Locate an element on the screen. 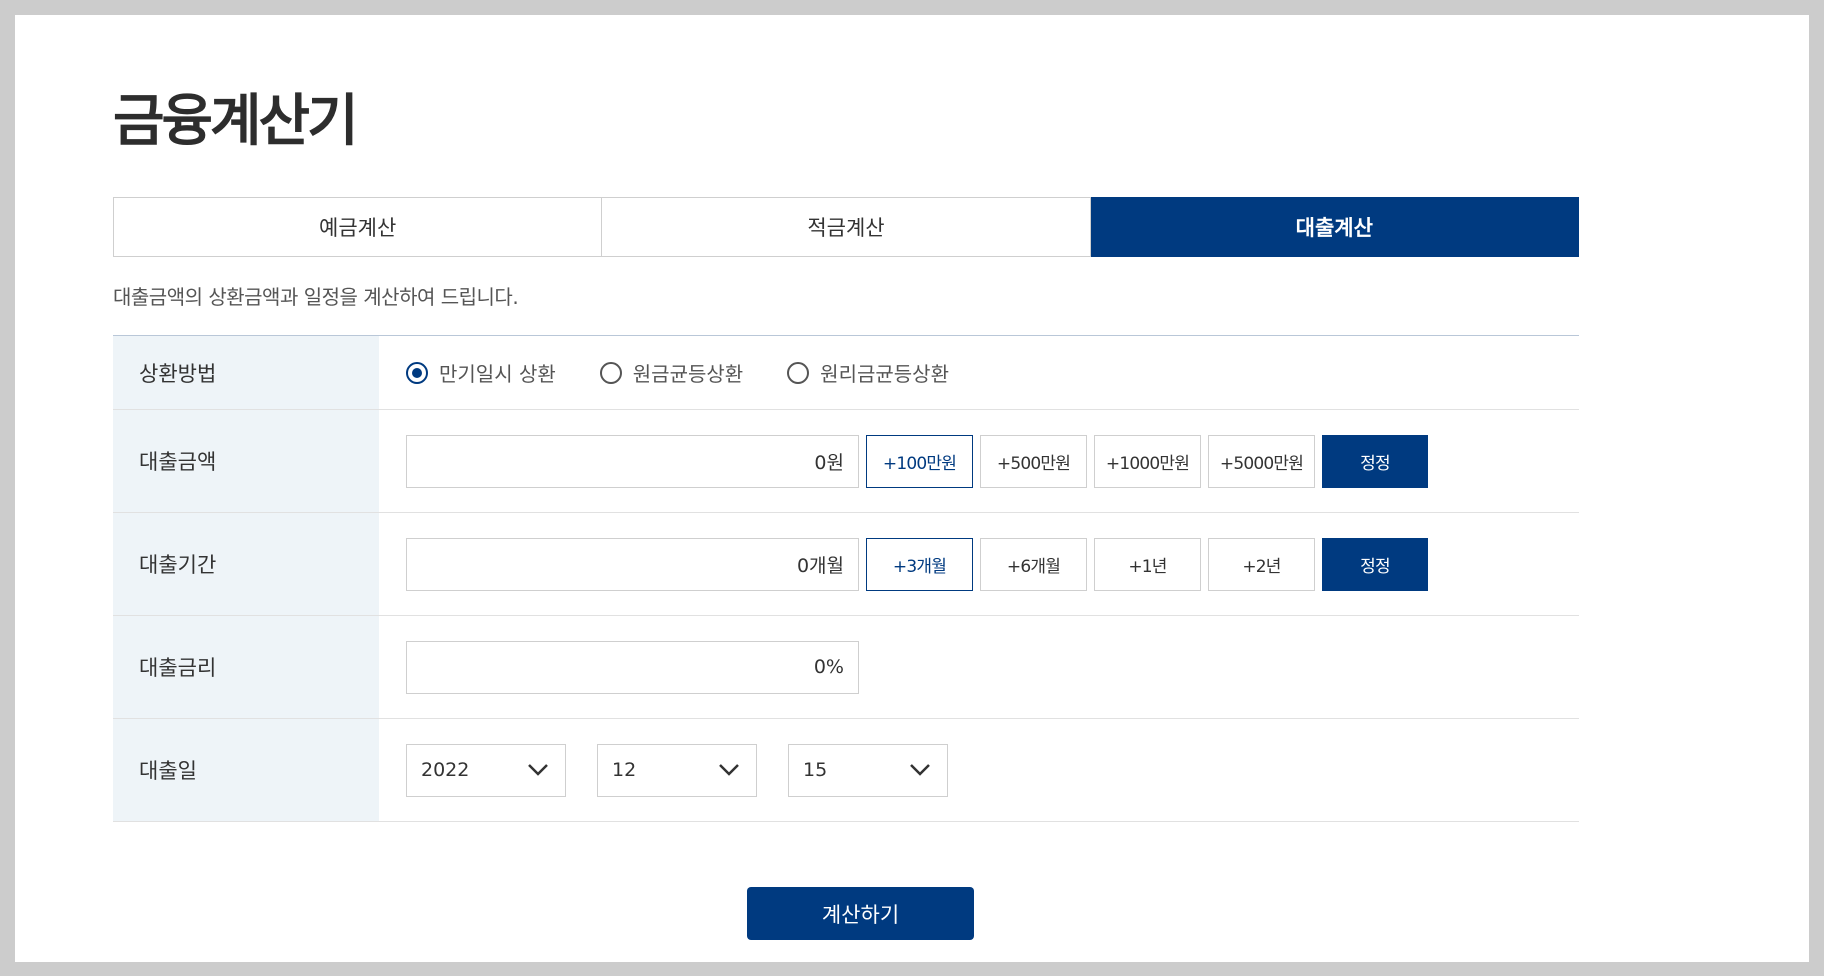  radio-equal-principal: 원금균등상환 is located at coordinates (671, 372).